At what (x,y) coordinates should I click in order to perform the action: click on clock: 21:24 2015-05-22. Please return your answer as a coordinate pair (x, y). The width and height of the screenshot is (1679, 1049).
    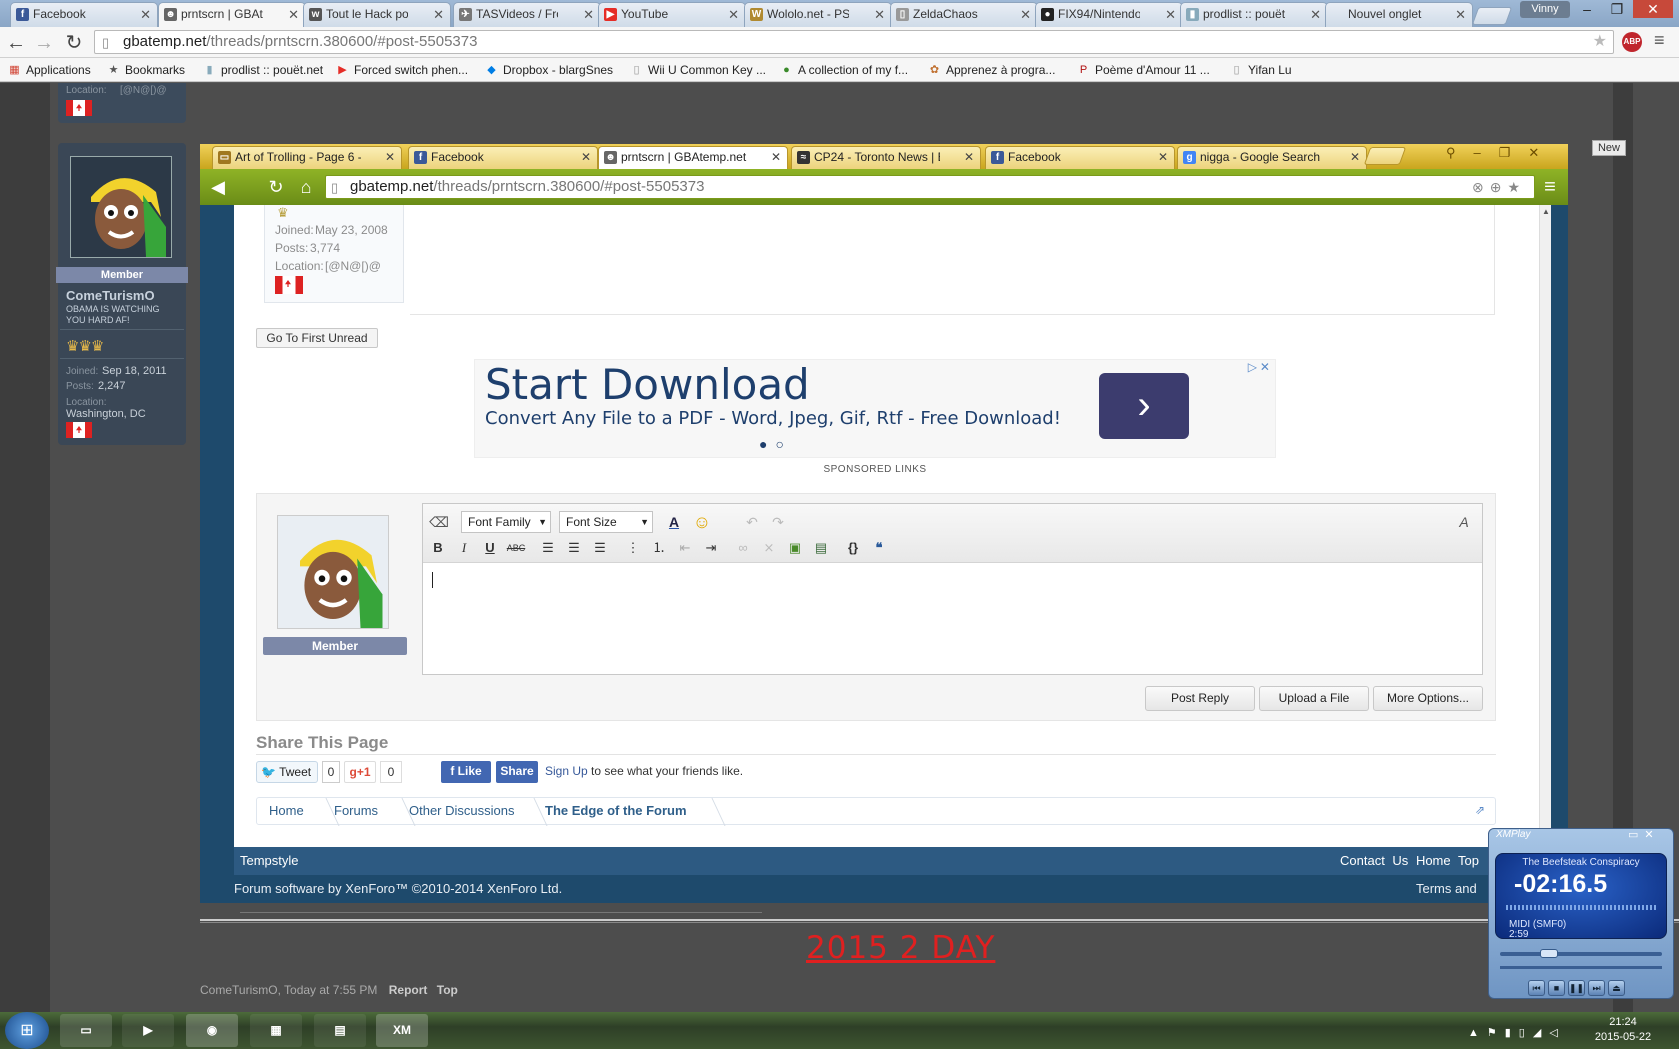
    Looking at the image, I should click on (1623, 1030).